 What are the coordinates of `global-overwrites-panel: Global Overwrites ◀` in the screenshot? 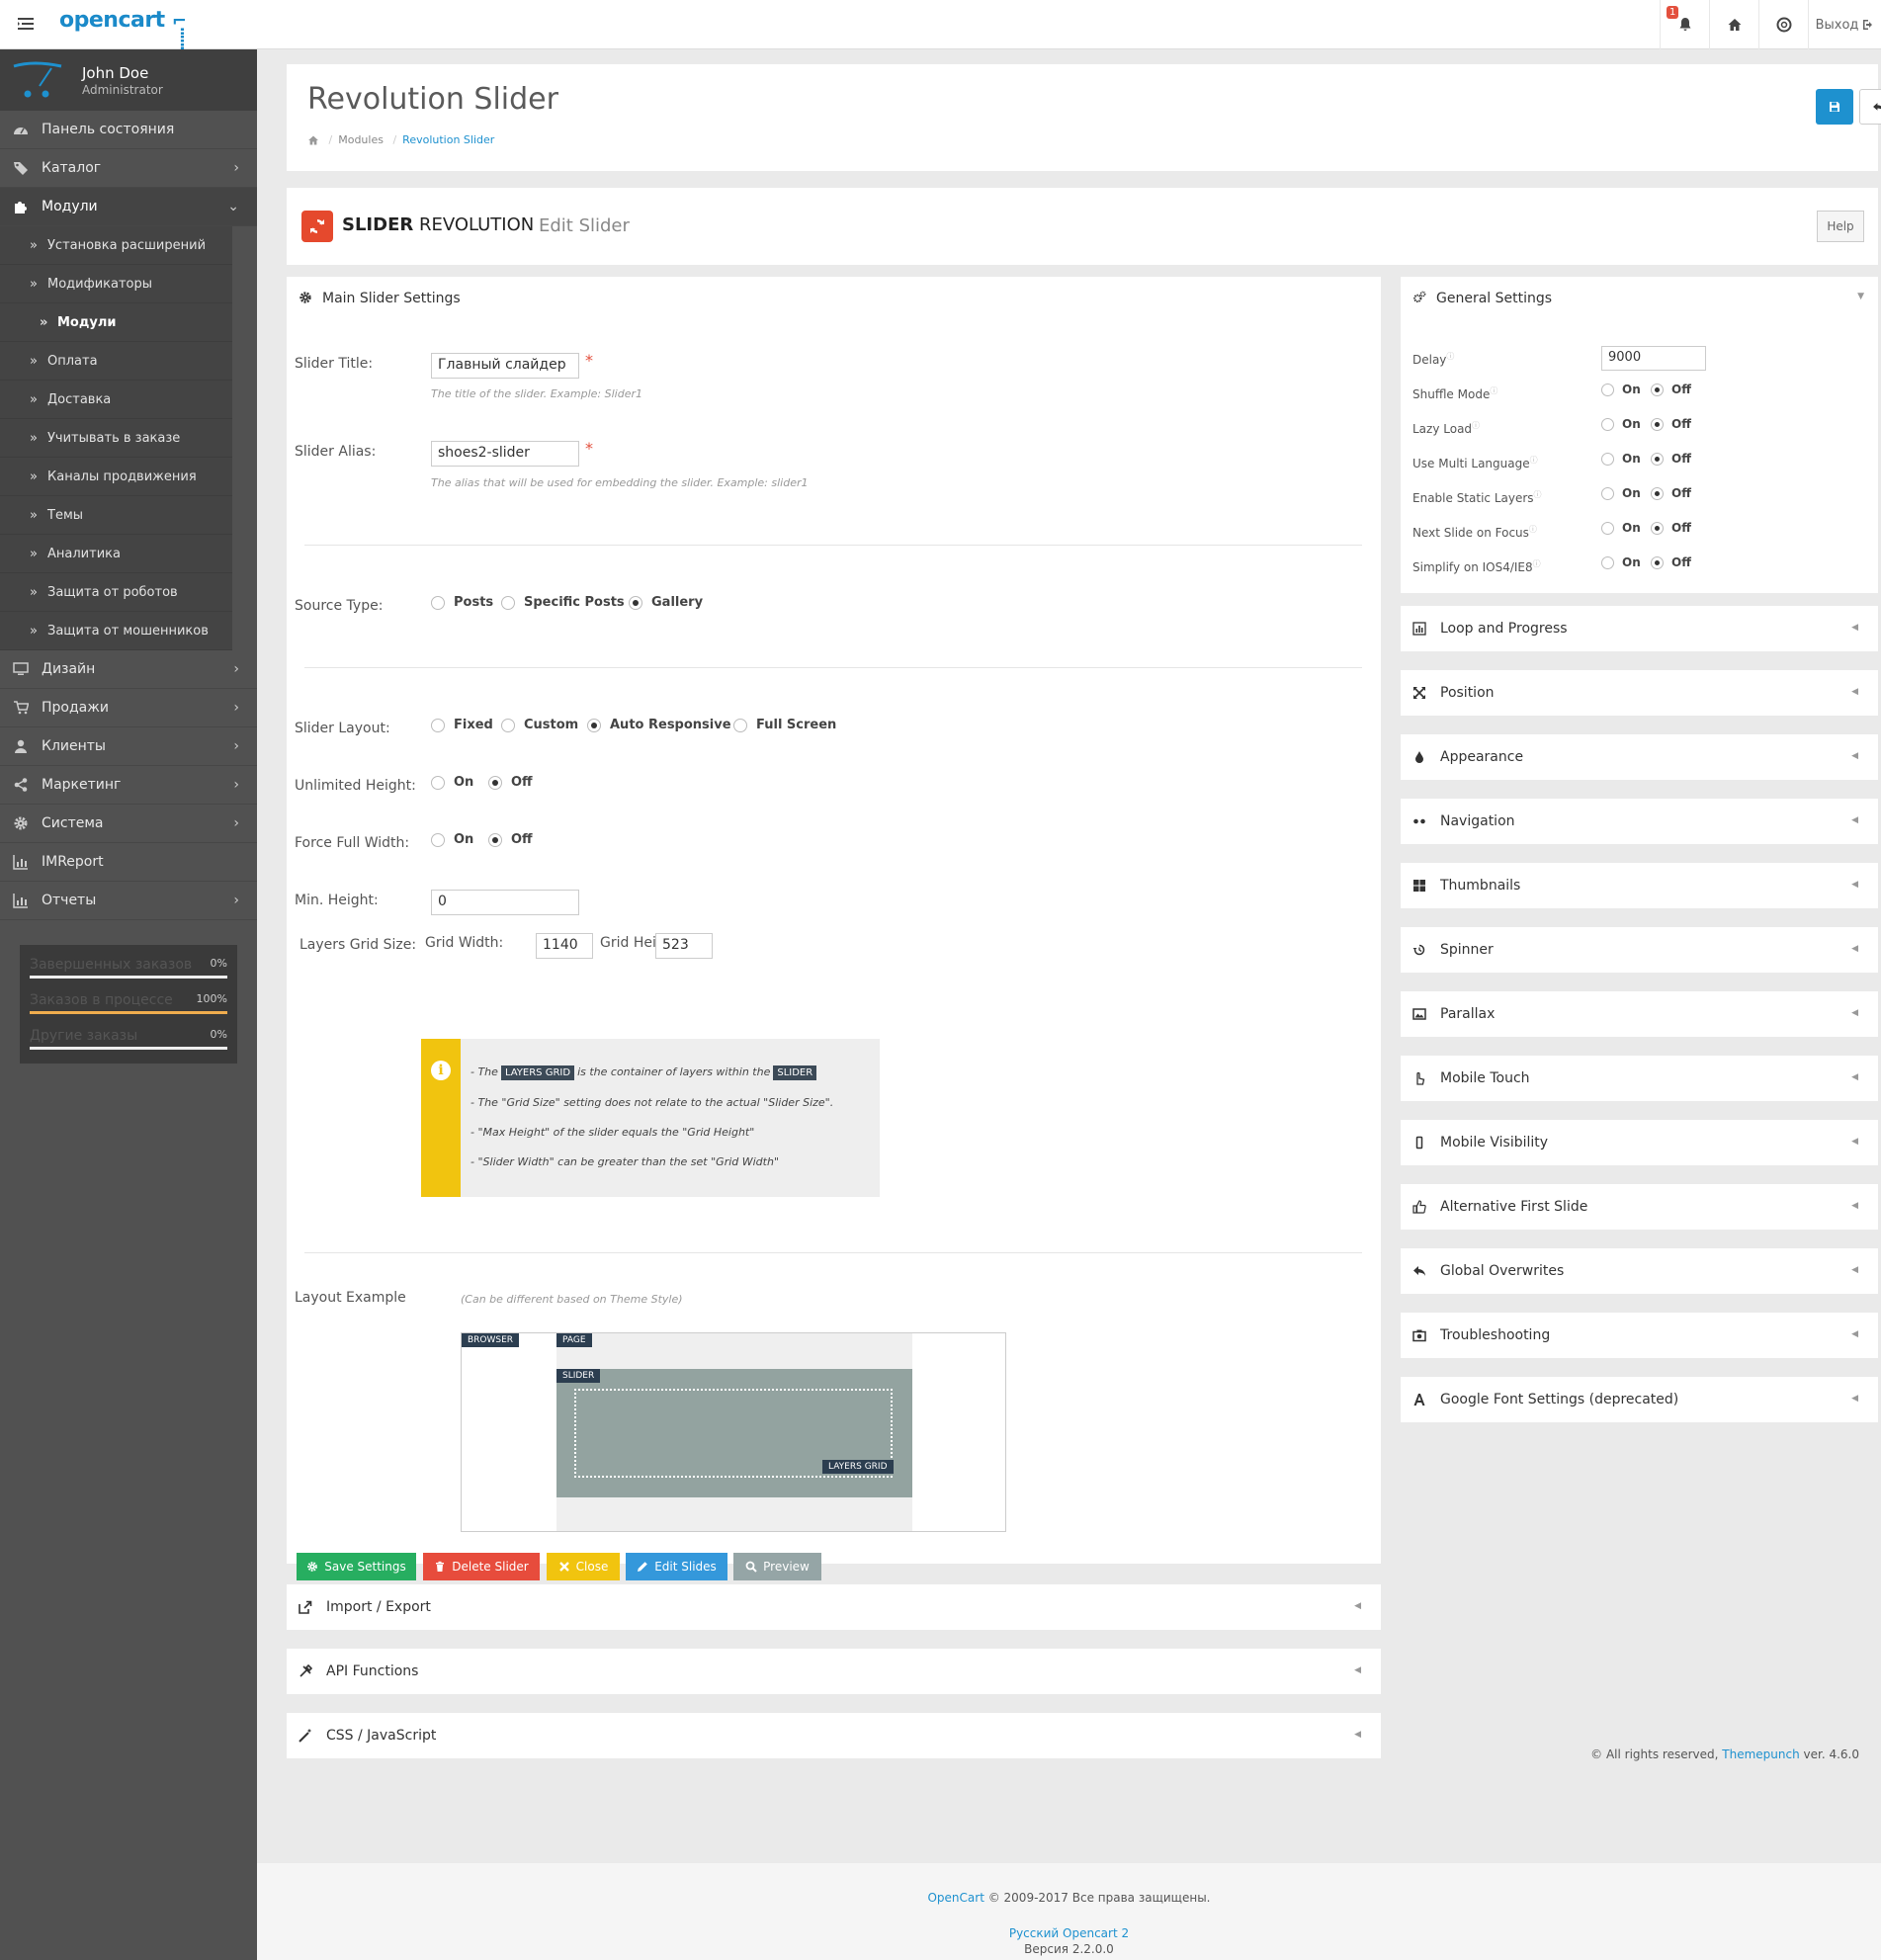 It's located at (1640, 1271).